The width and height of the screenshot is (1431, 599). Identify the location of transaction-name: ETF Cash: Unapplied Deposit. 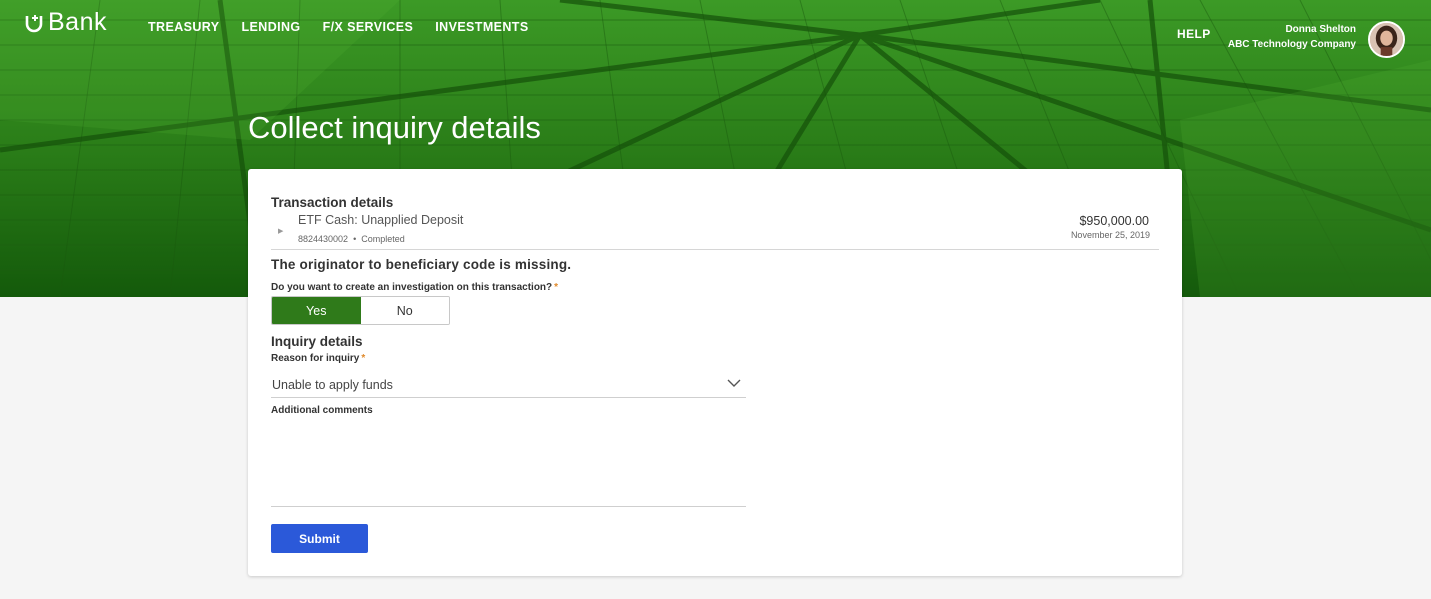
(381, 220).